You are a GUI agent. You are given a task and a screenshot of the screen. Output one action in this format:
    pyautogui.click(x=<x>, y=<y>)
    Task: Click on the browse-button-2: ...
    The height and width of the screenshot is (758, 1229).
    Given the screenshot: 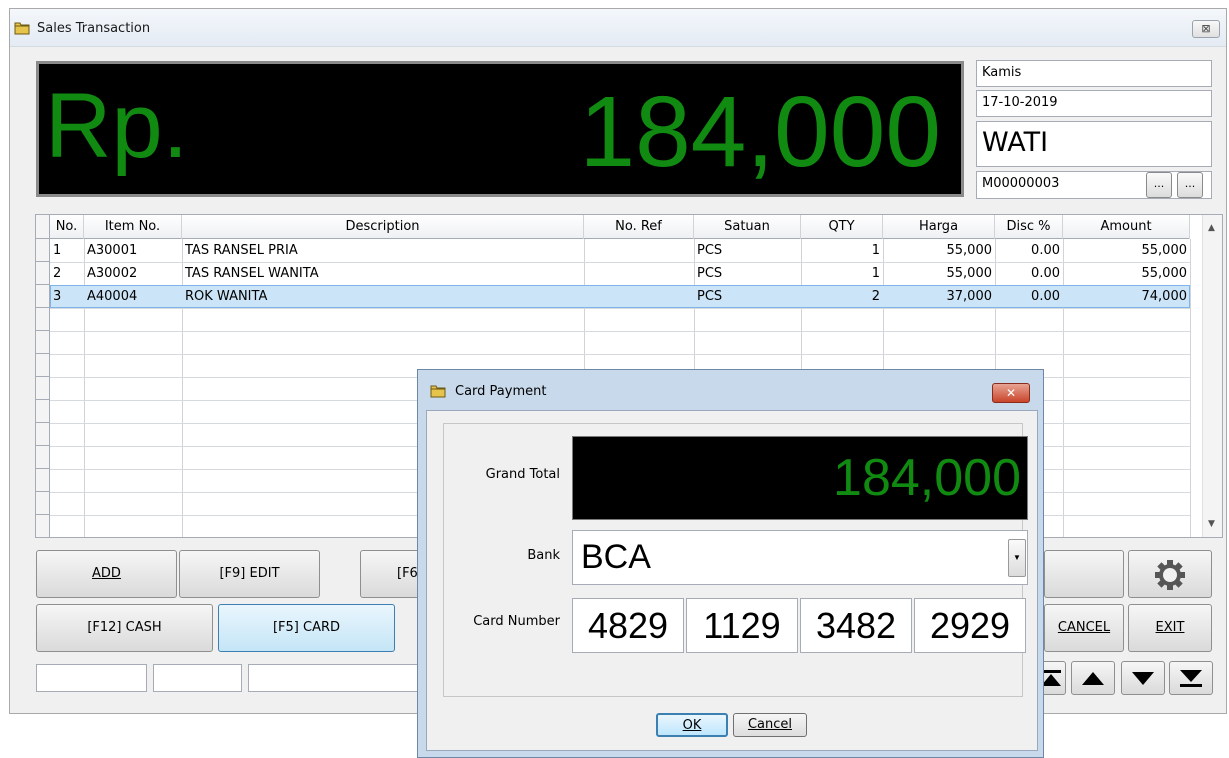 What is the action you would take?
    pyautogui.click(x=1190, y=185)
    